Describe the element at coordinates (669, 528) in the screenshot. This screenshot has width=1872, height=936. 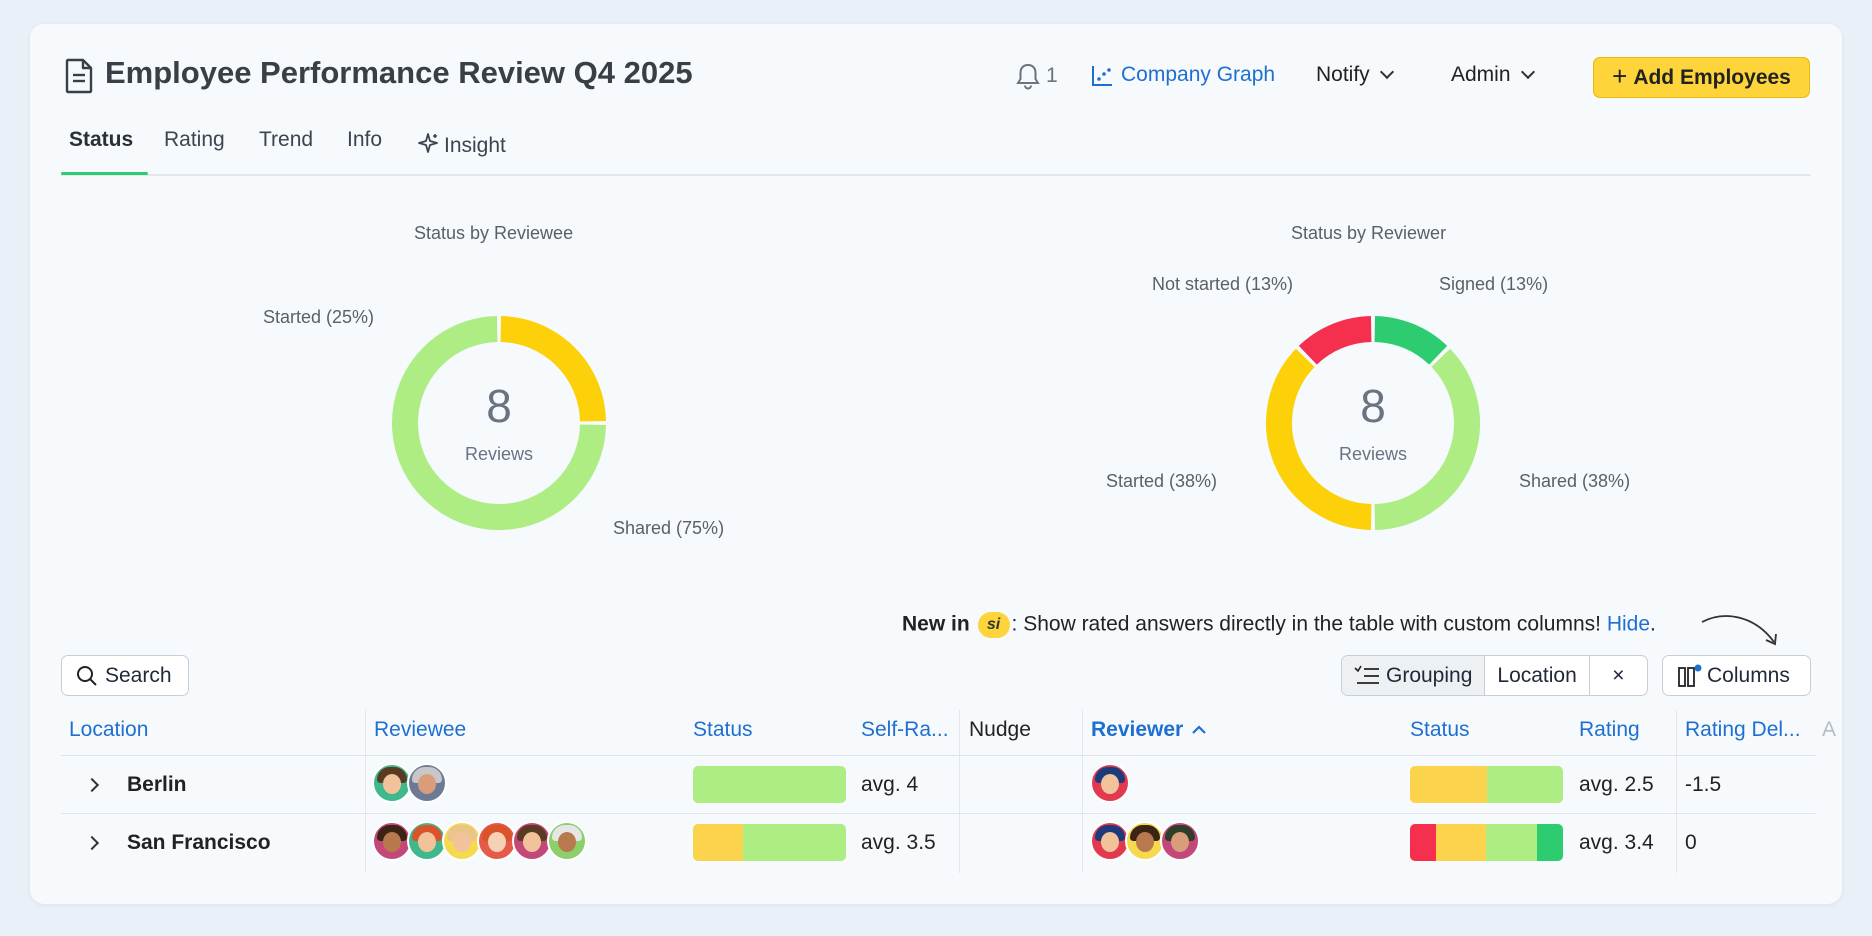
I see `slice-label-shared: Shared (75%)` at that location.